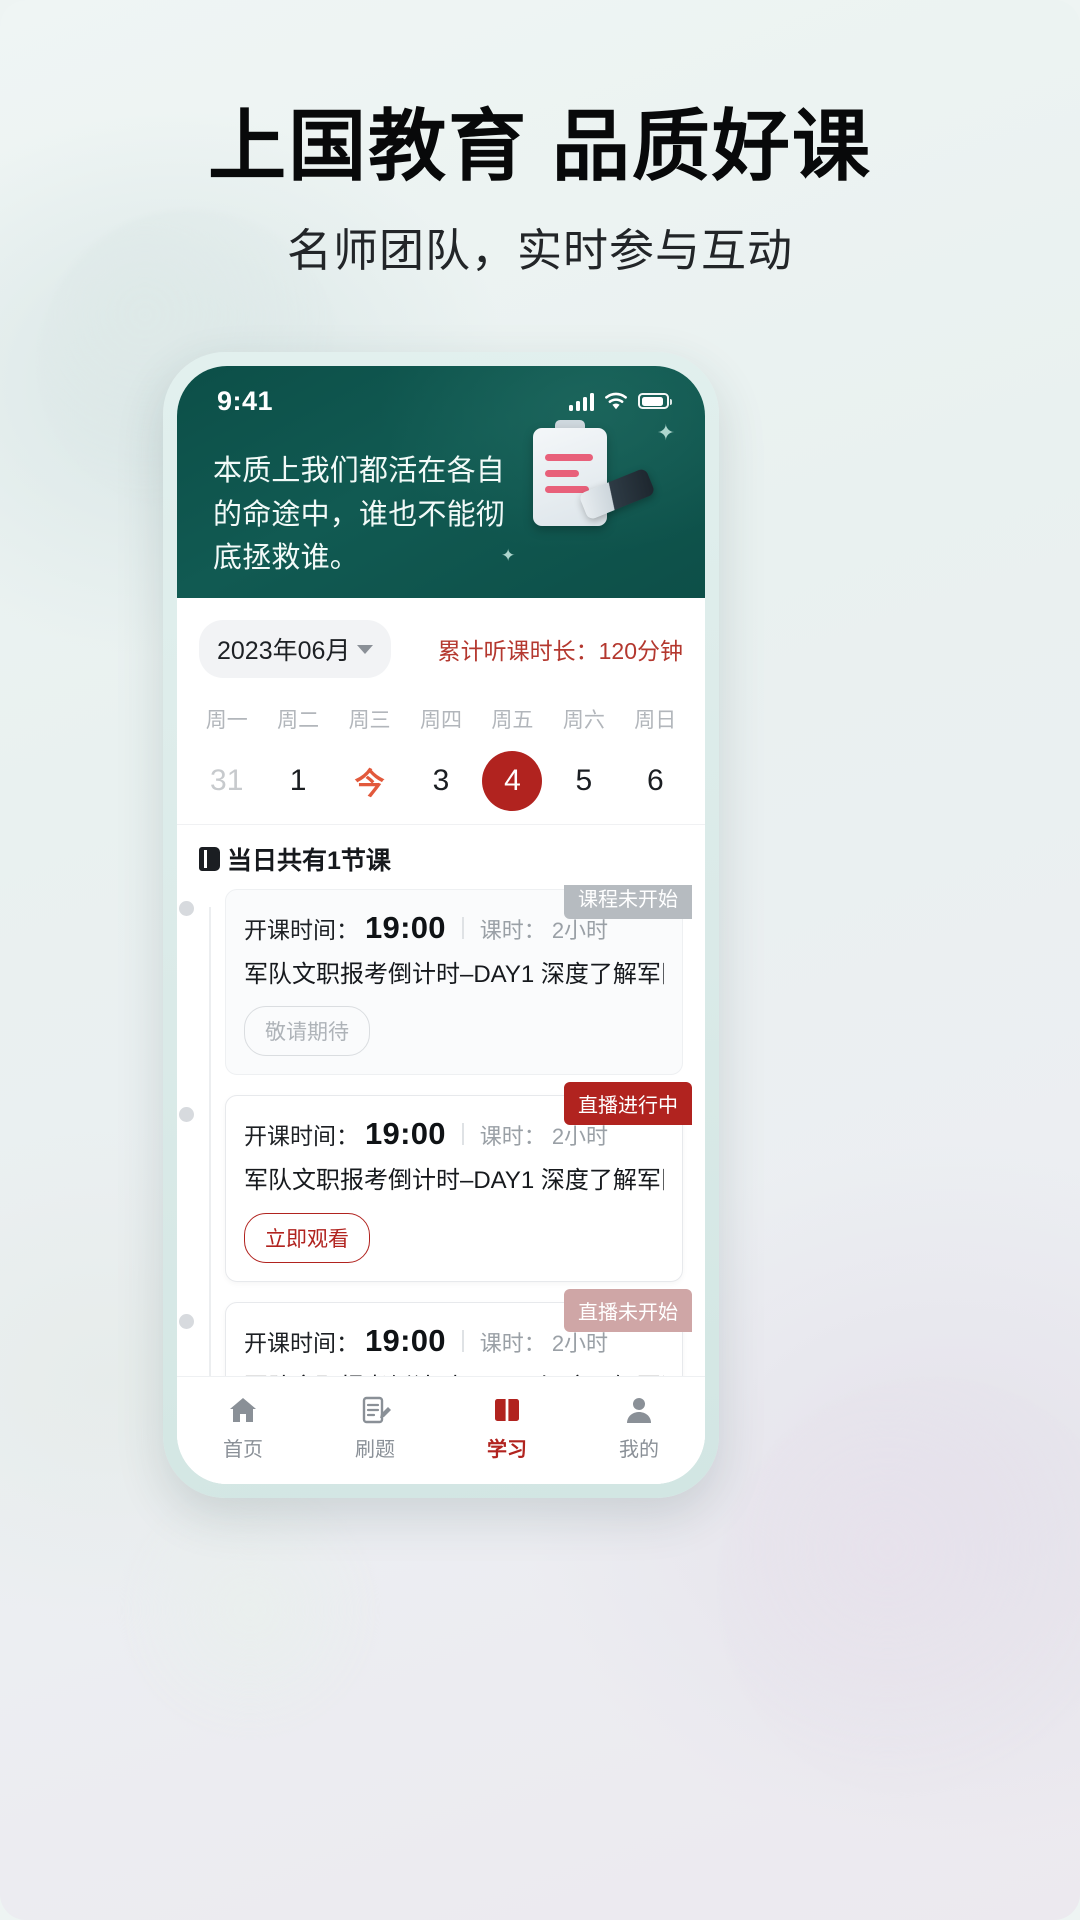 This screenshot has width=1080, height=1920. What do you see at coordinates (560, 651) in the screenshot?
I see `study-total-label: 累计听课时长：120分钟` at bounding box center [560, 651].